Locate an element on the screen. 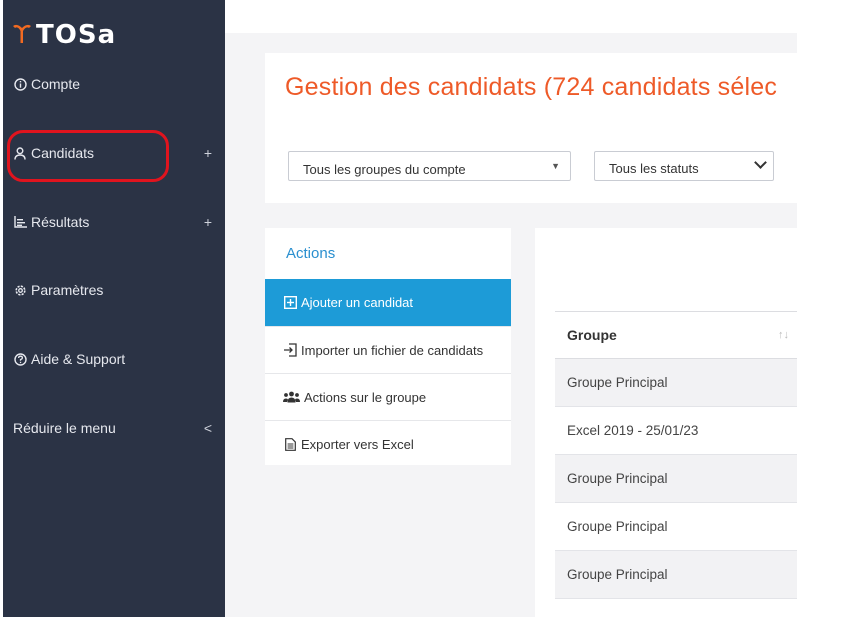  info-icon is located at coordinates (20, 84).